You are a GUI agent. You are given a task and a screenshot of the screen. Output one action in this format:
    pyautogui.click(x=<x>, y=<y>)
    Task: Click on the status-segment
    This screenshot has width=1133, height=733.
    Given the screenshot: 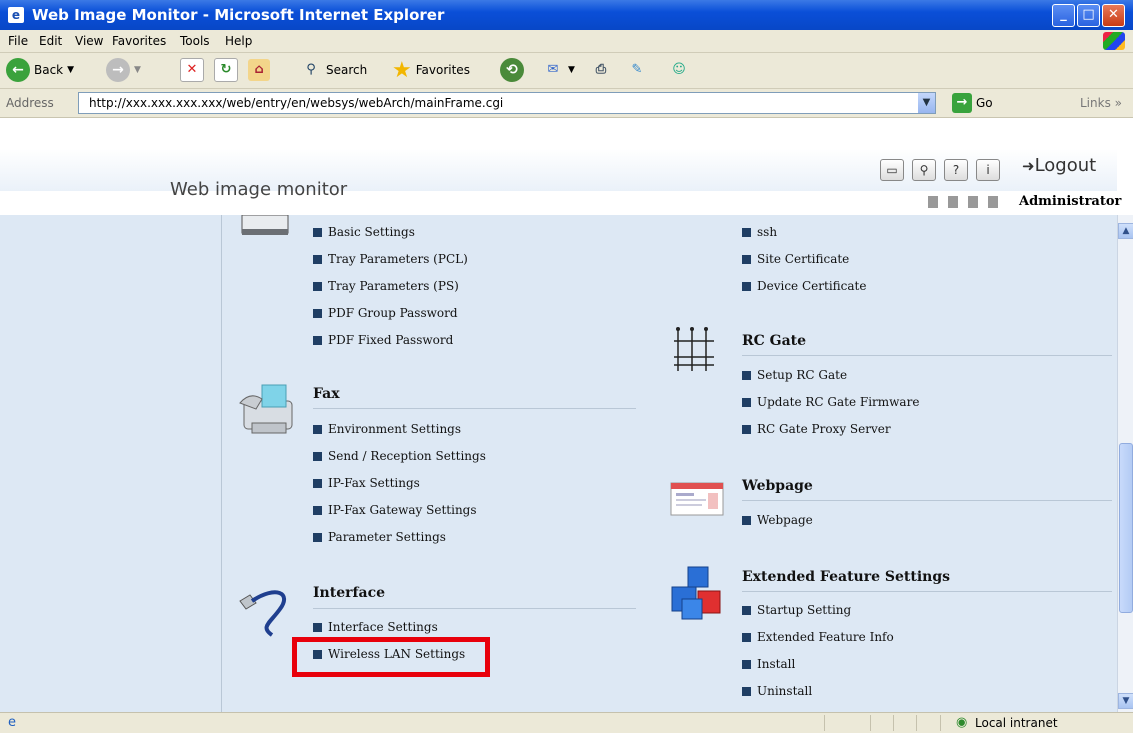 What is the action you would take?
    pyautogui.click(x=940, y=723)
    